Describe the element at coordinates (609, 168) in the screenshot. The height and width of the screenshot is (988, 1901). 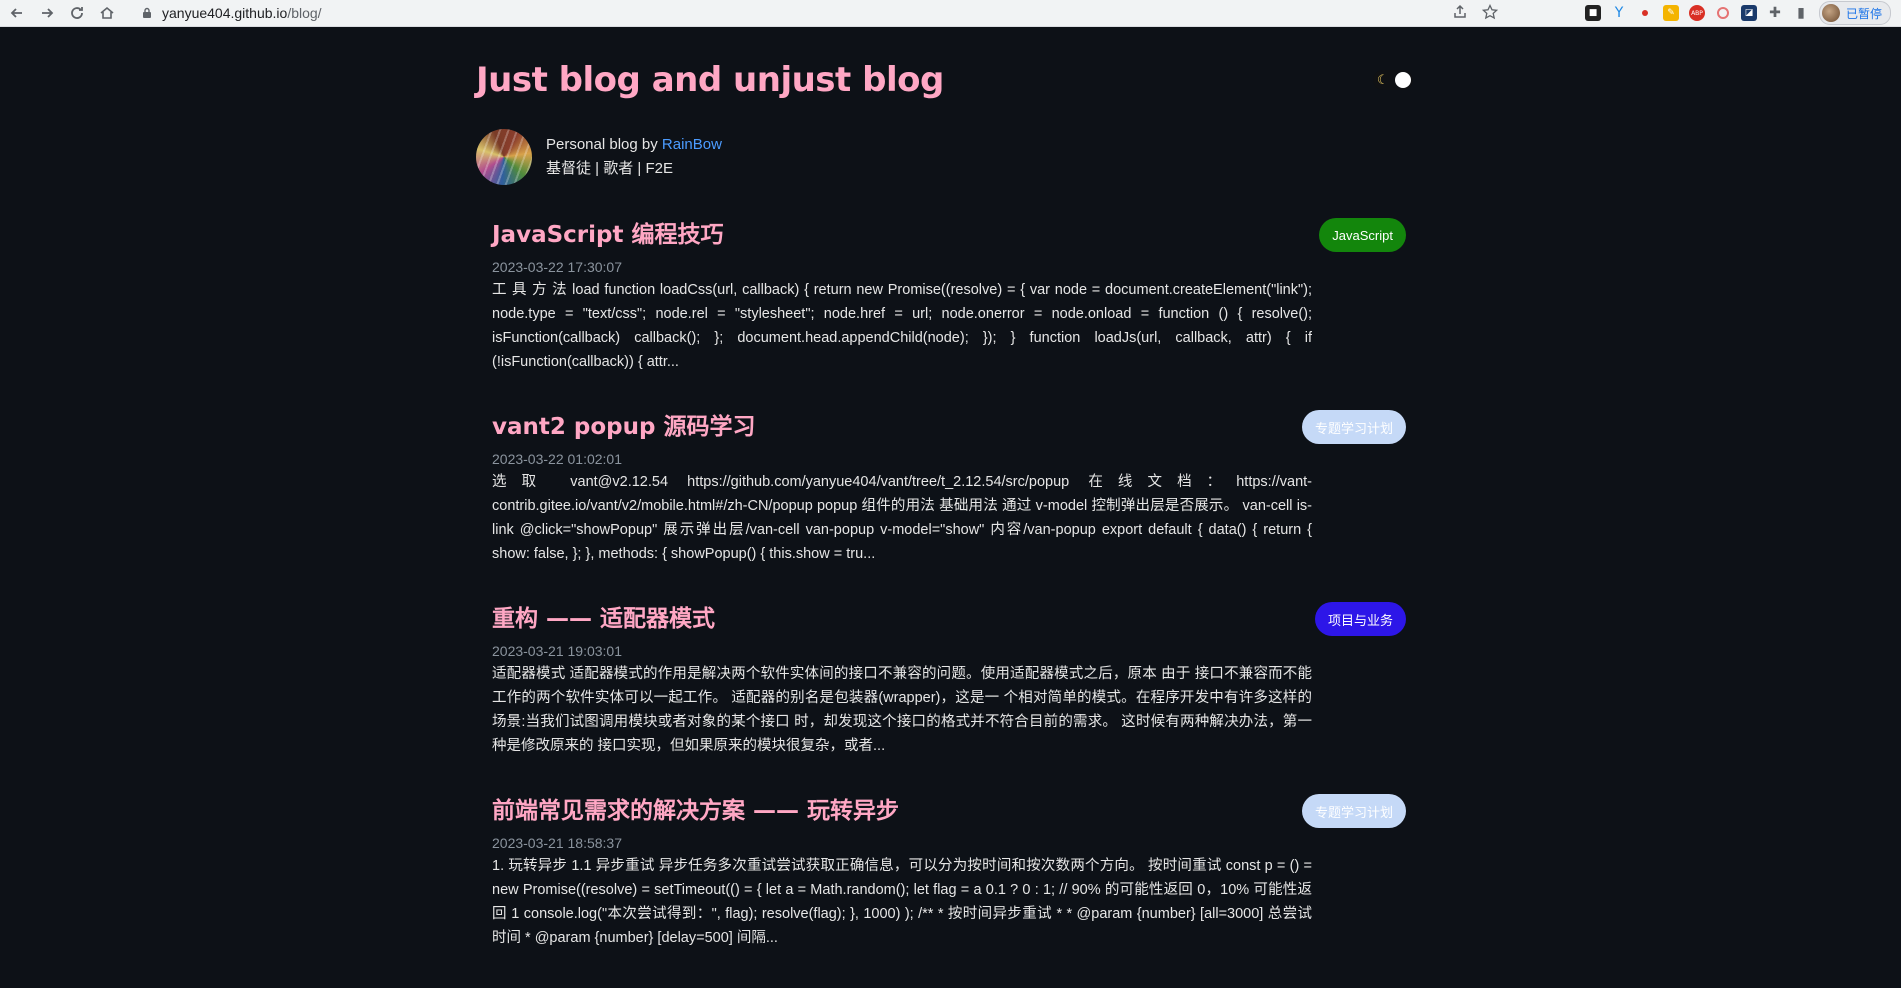
I see `bio-tagline: 基督徒 | 歌者 | F2E` at that location.